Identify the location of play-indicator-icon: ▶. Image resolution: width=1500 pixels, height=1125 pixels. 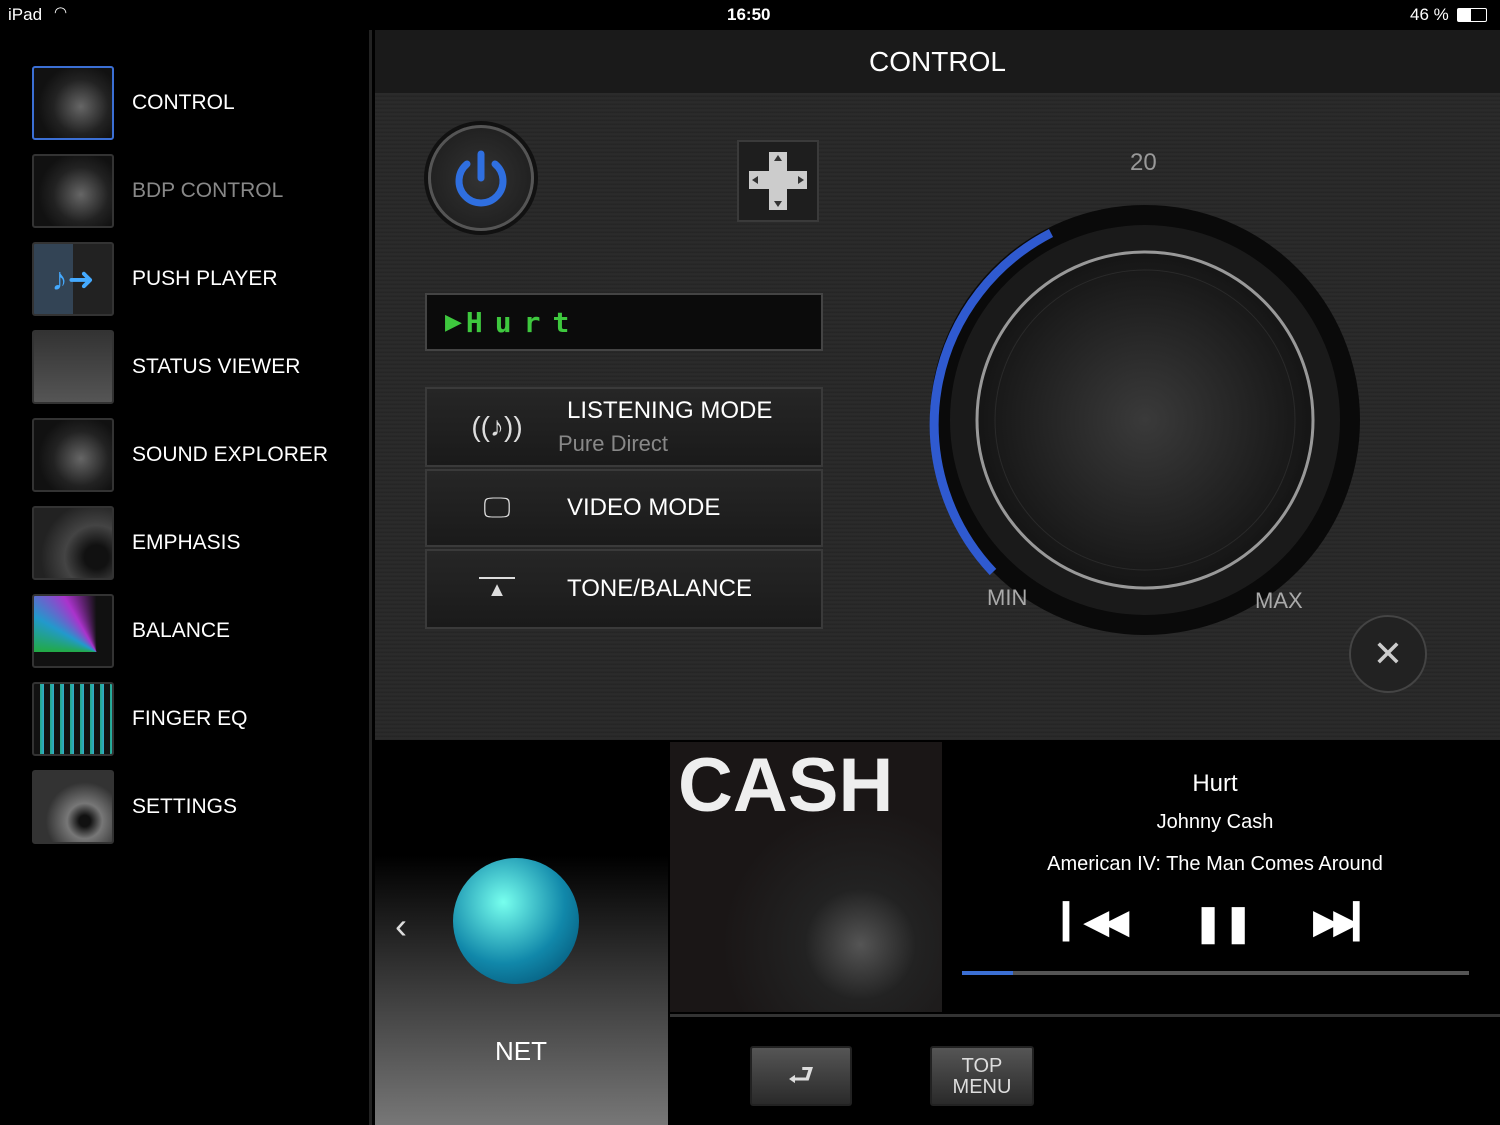
(453, 321).